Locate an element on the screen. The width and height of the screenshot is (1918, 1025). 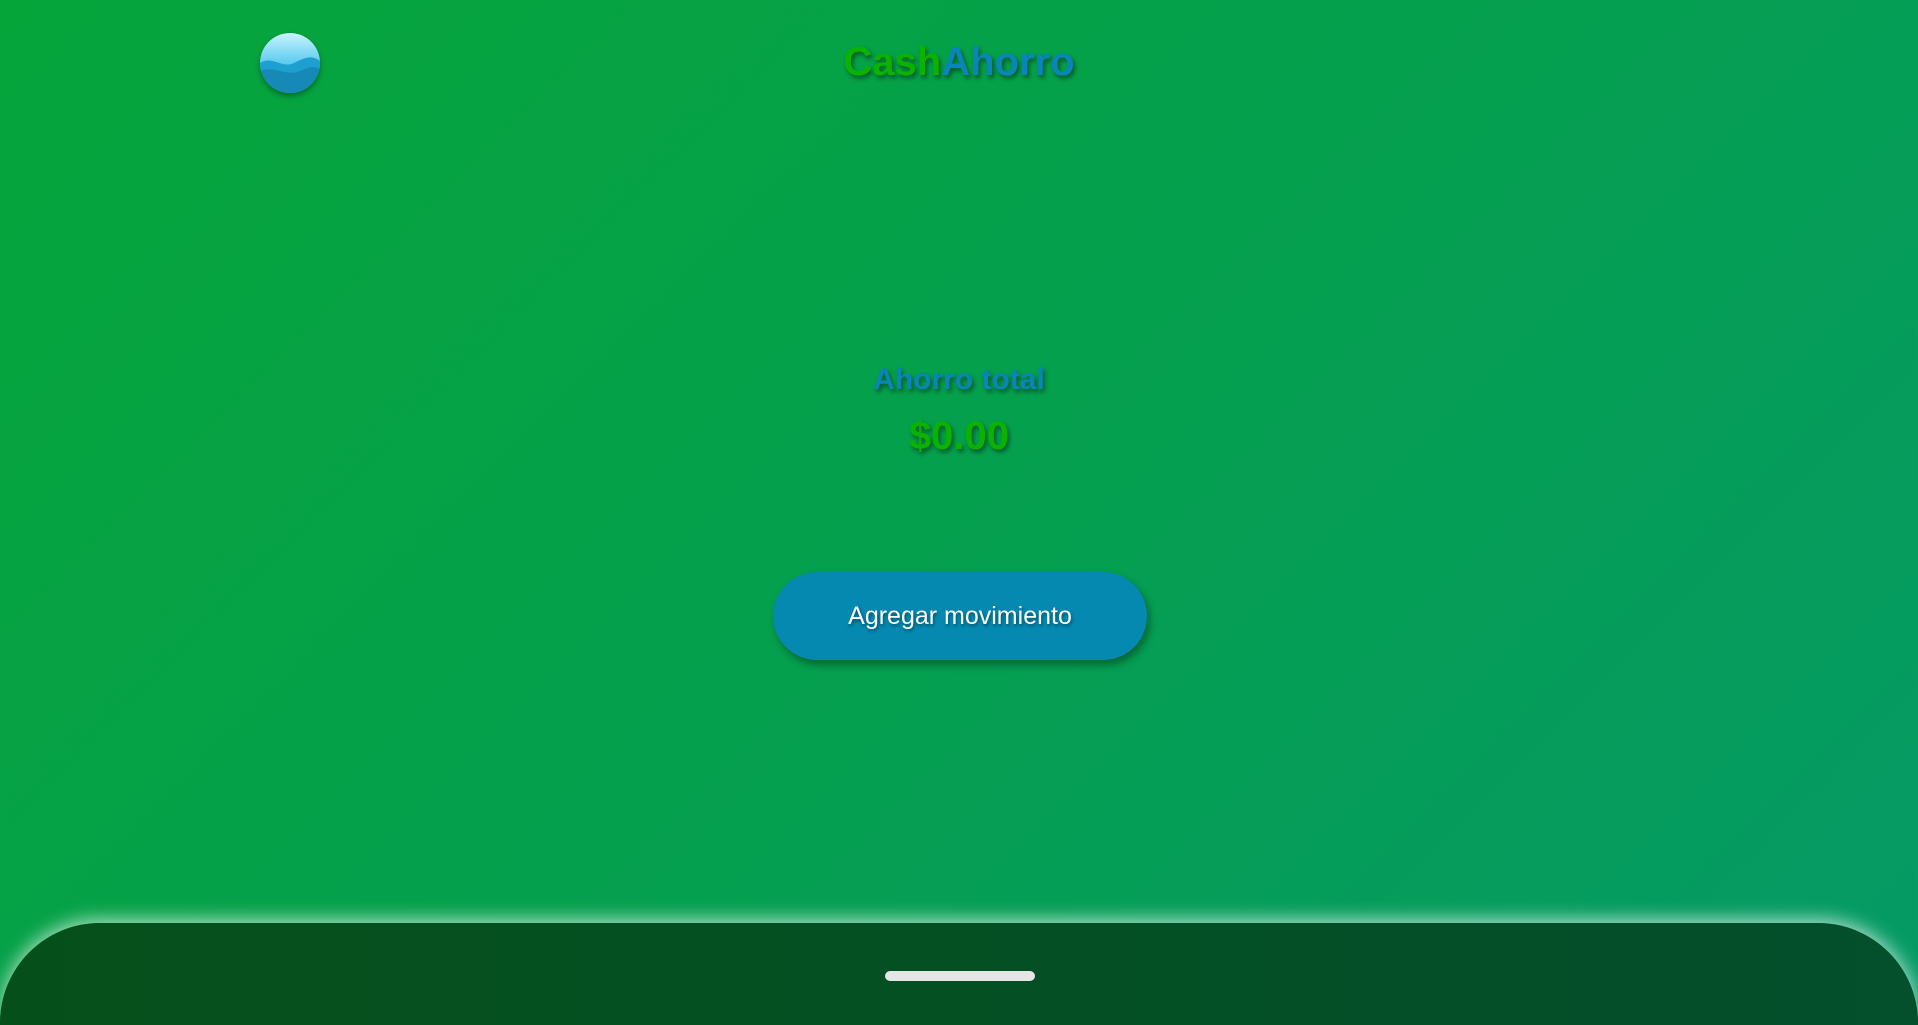
home-indicator is located at coordinates (960, 976).